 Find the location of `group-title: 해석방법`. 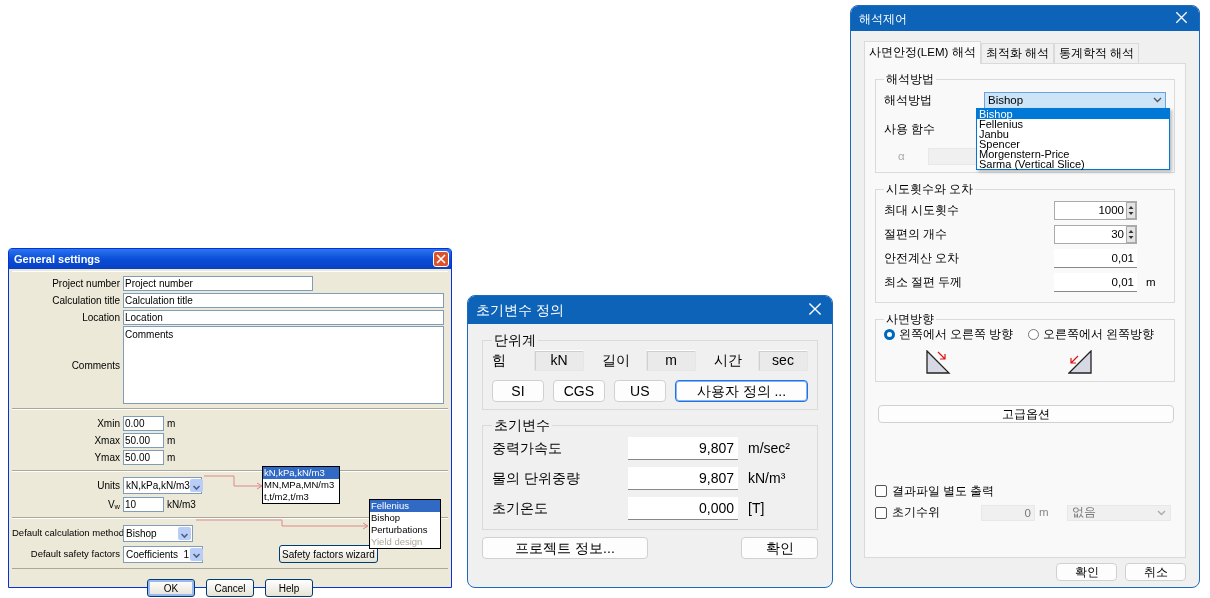

group-title: 해석방법 is located at coordinates (910, 79).